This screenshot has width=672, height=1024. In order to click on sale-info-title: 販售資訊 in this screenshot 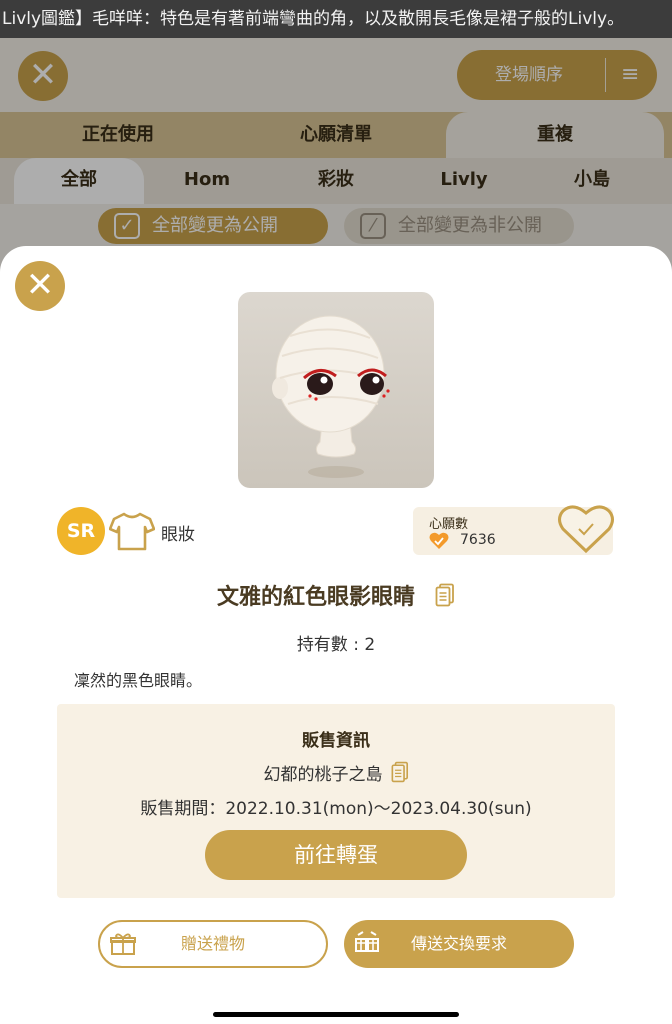, I will do `click(336, 741)`.